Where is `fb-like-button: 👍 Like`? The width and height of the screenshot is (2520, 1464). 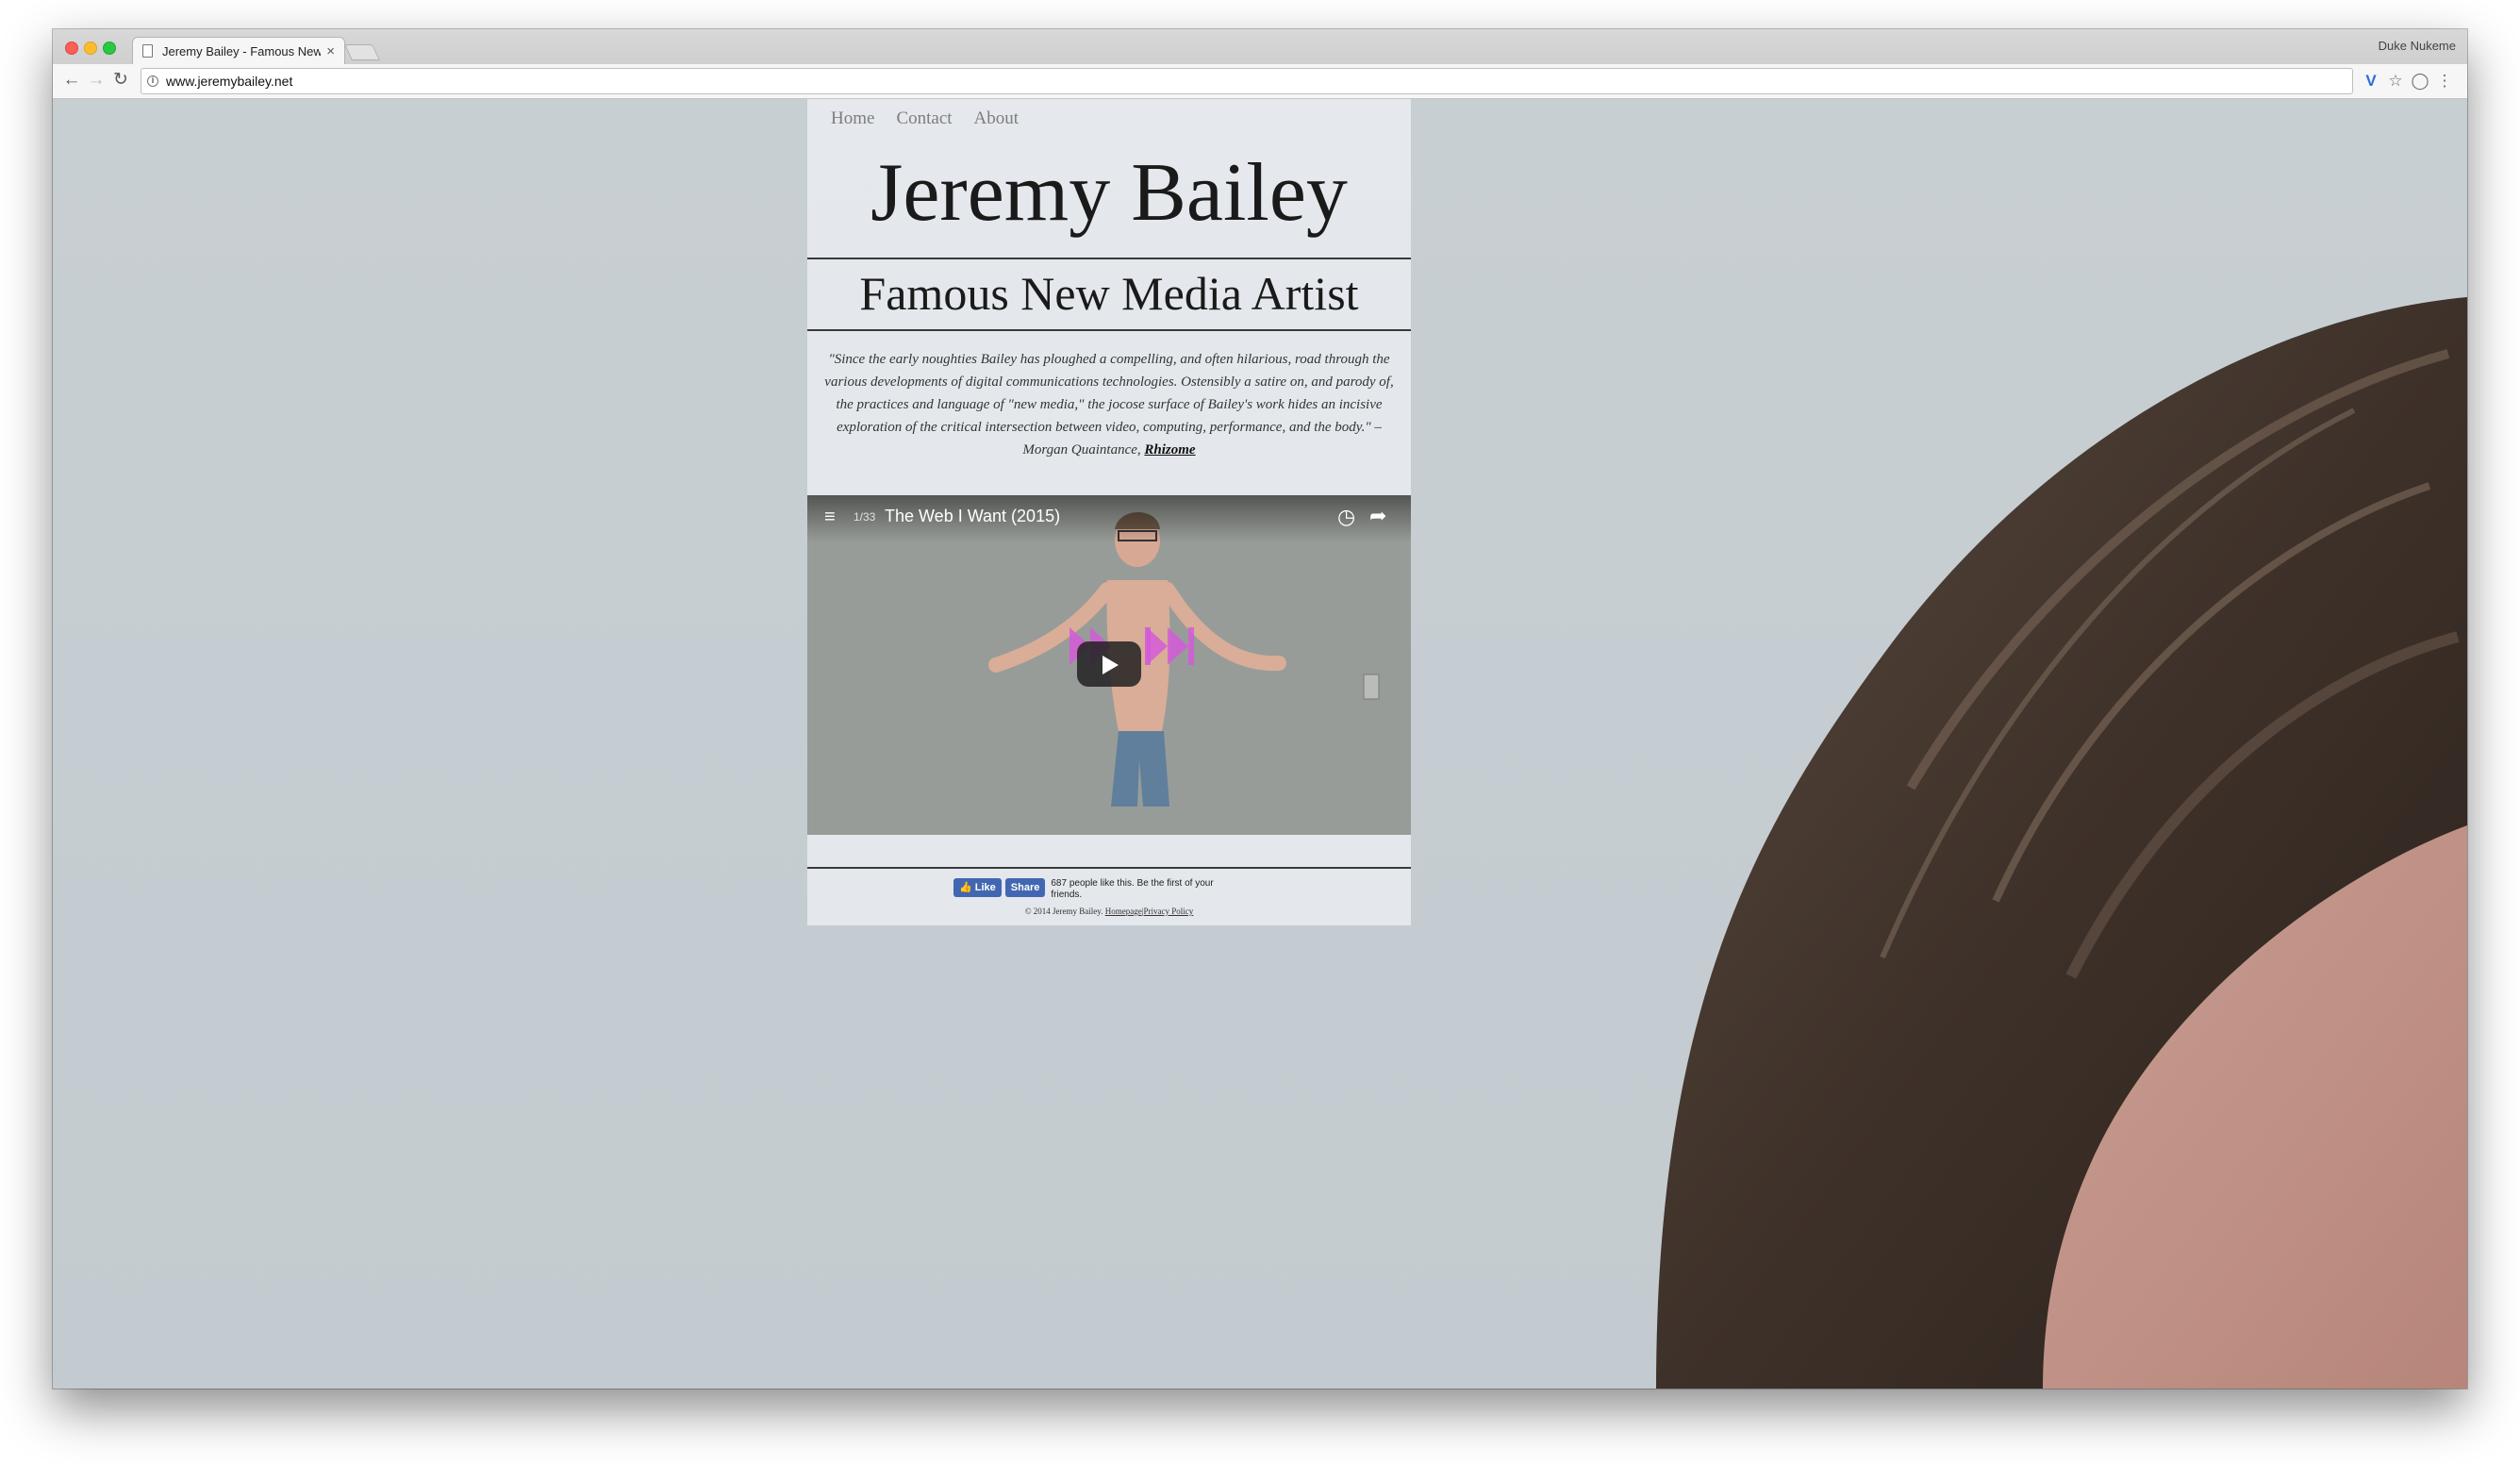 fb-like-button: 👍 Like is located at coordinates (977, 888).